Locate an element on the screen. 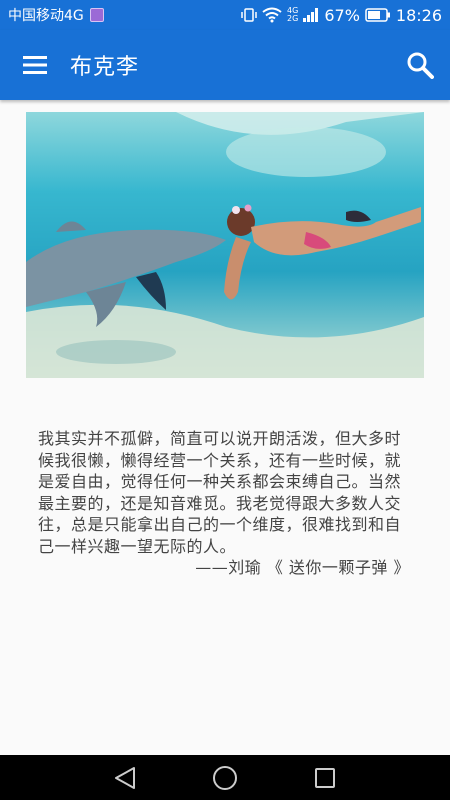  net-type-bottom: 2G is located at coordinates (293, 18).